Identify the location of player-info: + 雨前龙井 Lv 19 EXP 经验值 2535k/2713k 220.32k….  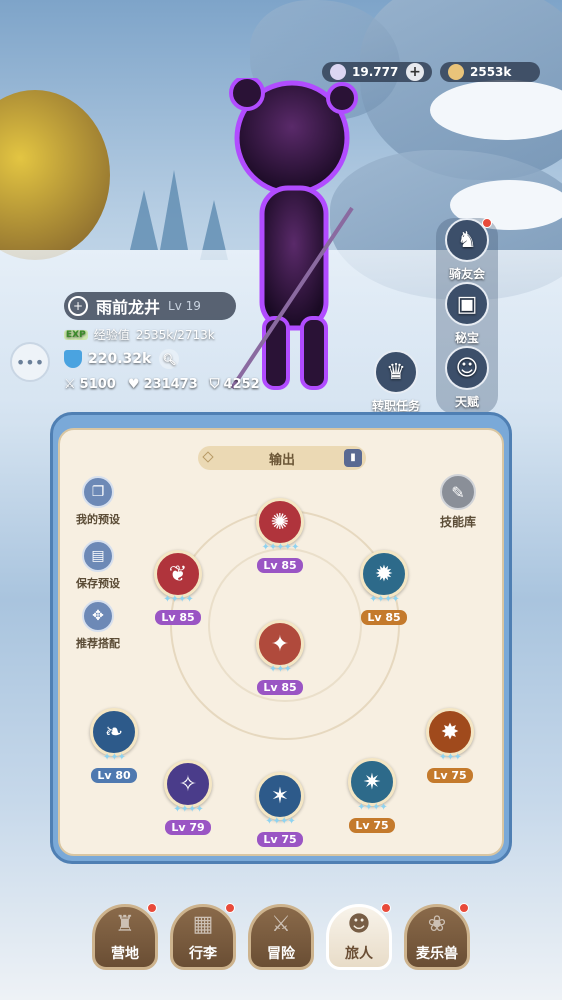
(162, 342).